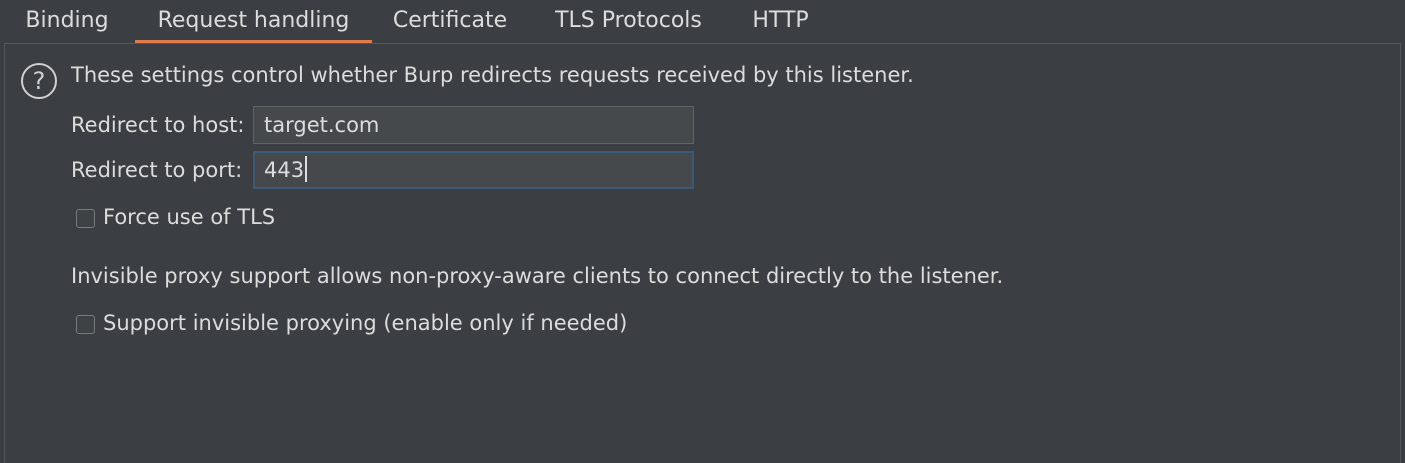 The height and width of the screenshot is (463, 1405). Describe the element at coordinates (39, 81) in the screenshot. I see `help-icon: ?` at that location.